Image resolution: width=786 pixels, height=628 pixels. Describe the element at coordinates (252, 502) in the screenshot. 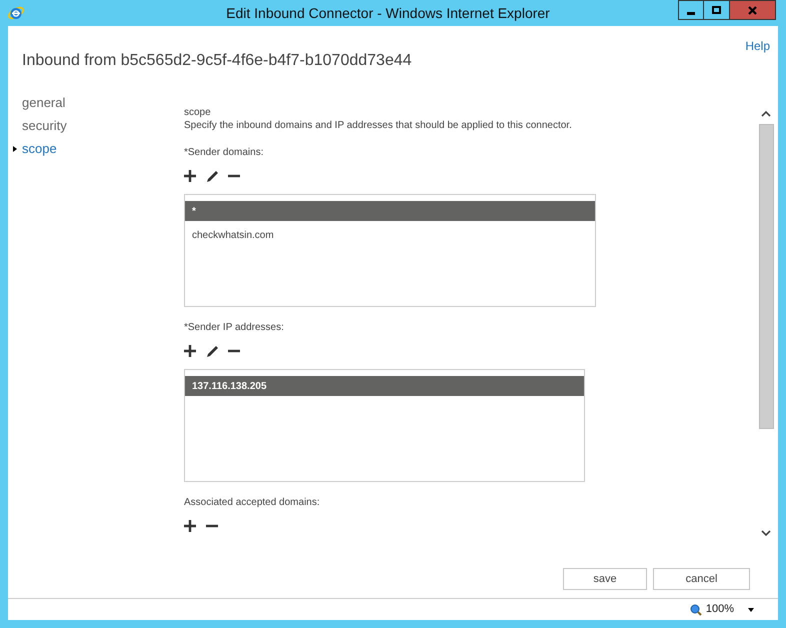

I see `field-label: Associated accepted domains:` at that location.